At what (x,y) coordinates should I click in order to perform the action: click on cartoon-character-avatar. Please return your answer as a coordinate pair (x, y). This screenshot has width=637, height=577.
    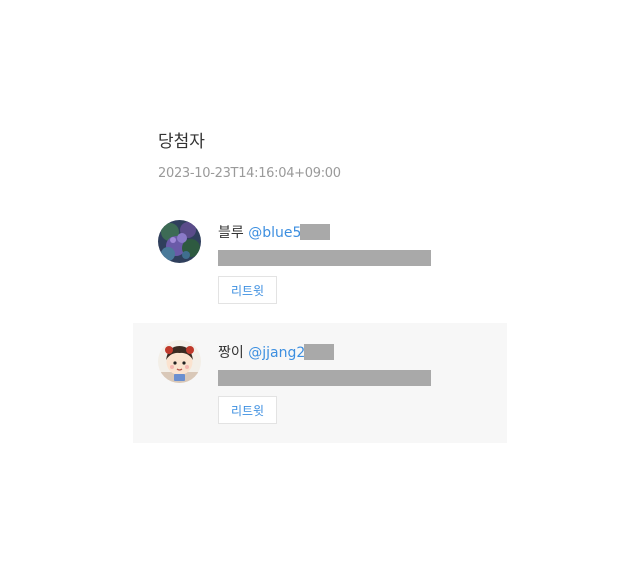
    Looking at the image, I should click on (179, 361).